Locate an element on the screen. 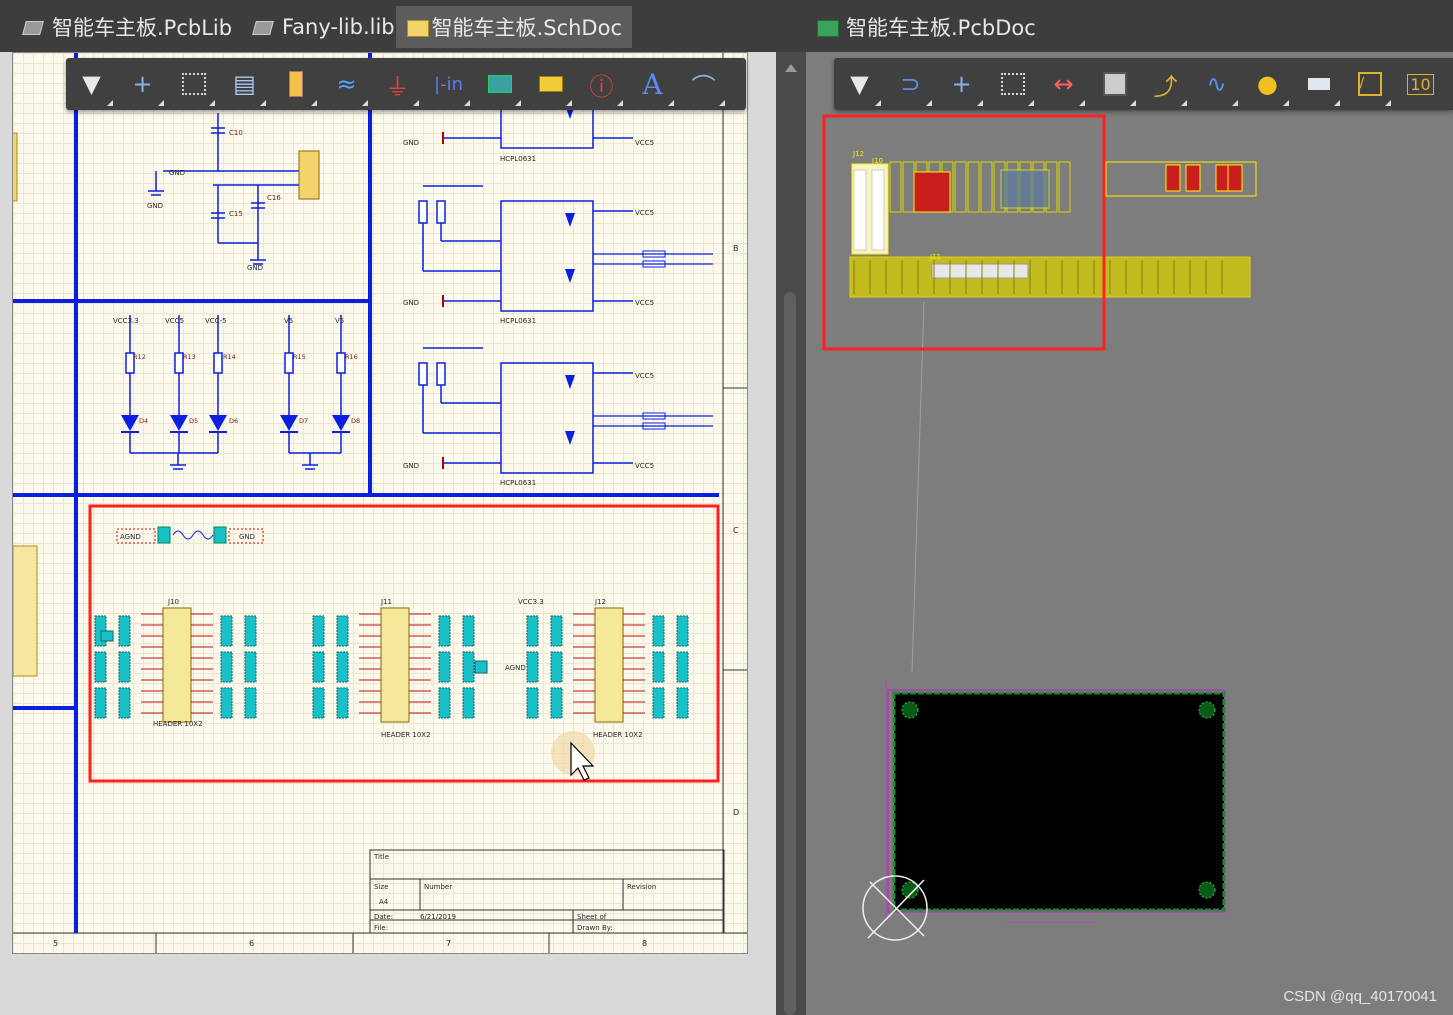 The height and width of the screenshot is (1015, 1453). component-icon is located at coordinates (295, 84).